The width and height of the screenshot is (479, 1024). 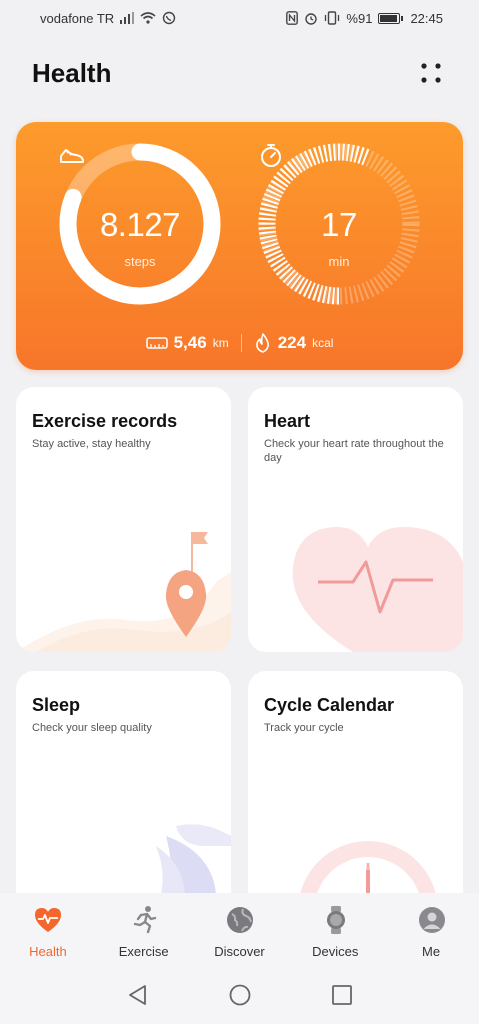 What do you see at coordinates (239, 951) in the screenshot?
I see `nav-label: Discover` at bounding box center [239, 951].